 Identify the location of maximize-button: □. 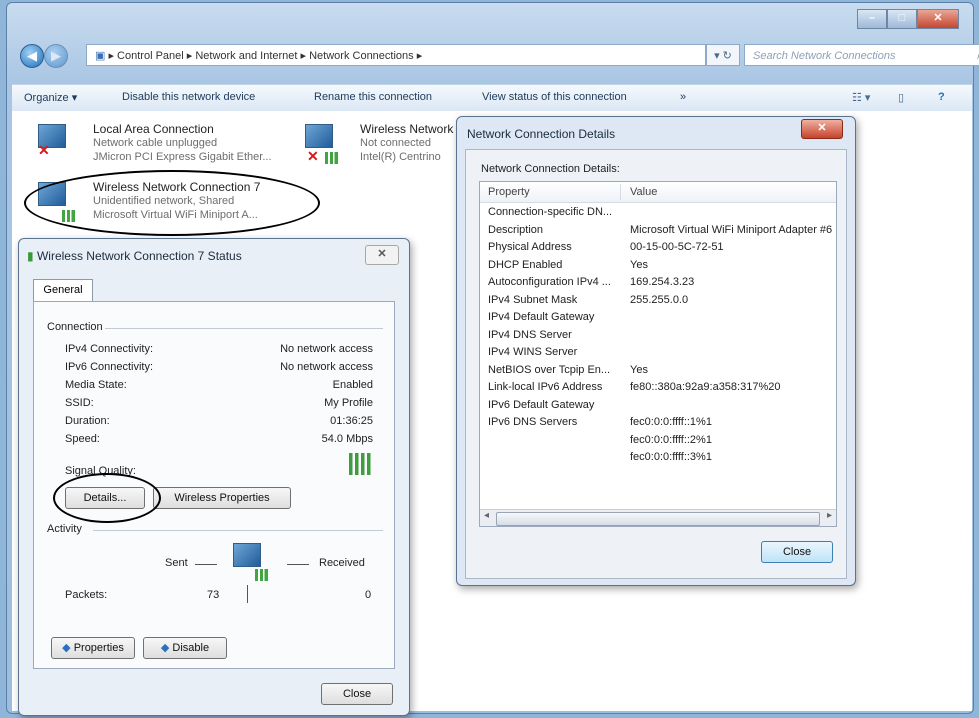
(902, 19).